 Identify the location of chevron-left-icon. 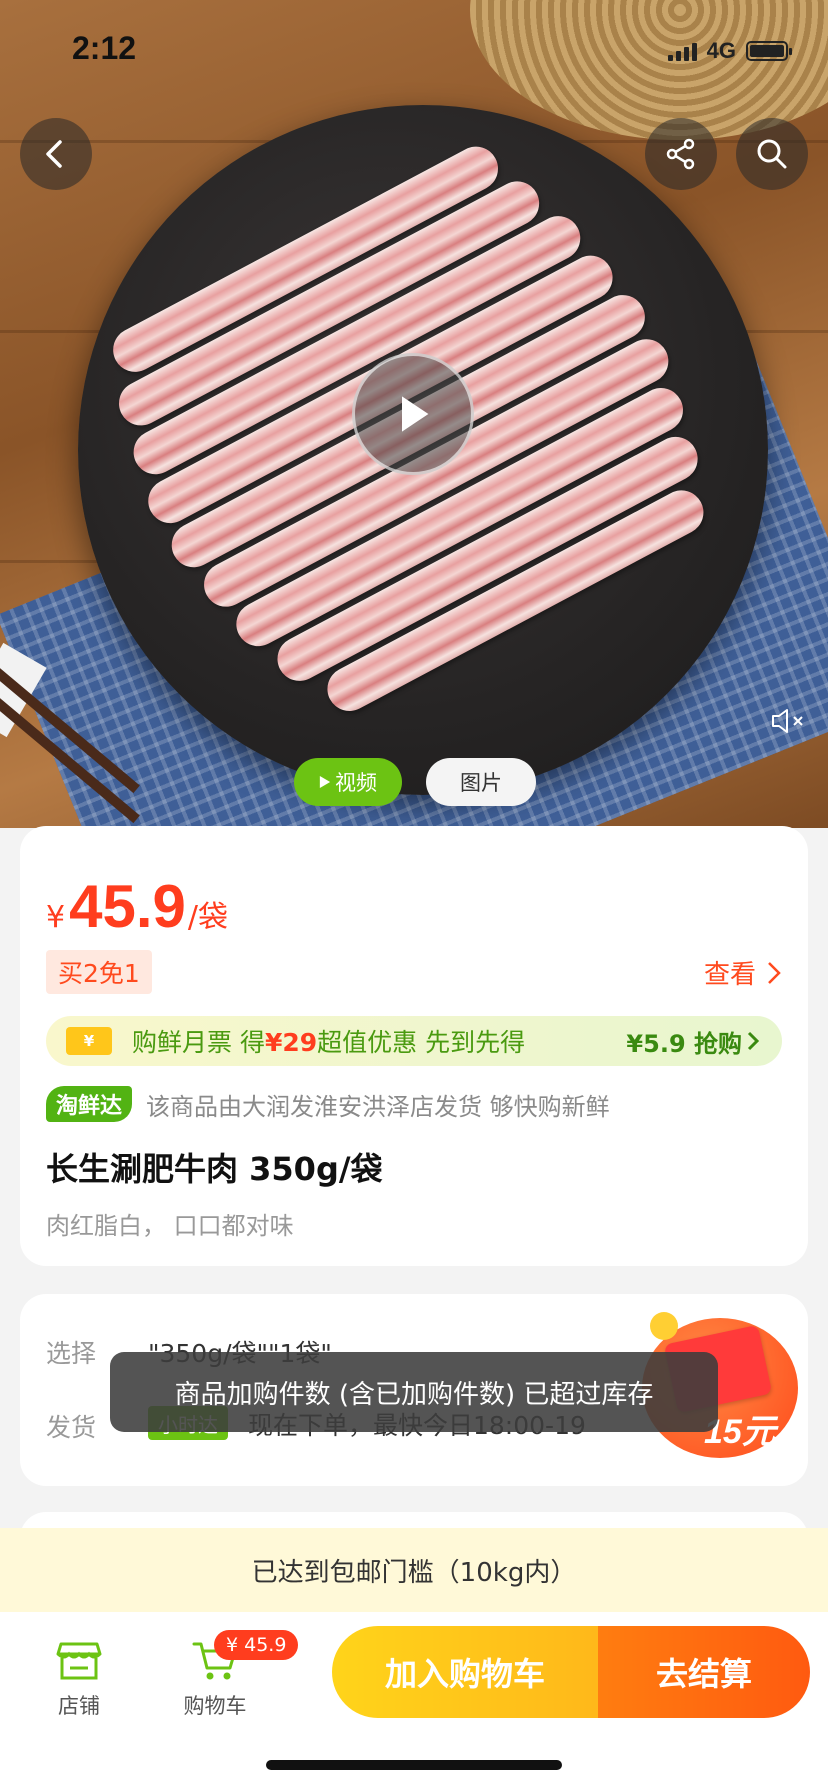
(54, 154).